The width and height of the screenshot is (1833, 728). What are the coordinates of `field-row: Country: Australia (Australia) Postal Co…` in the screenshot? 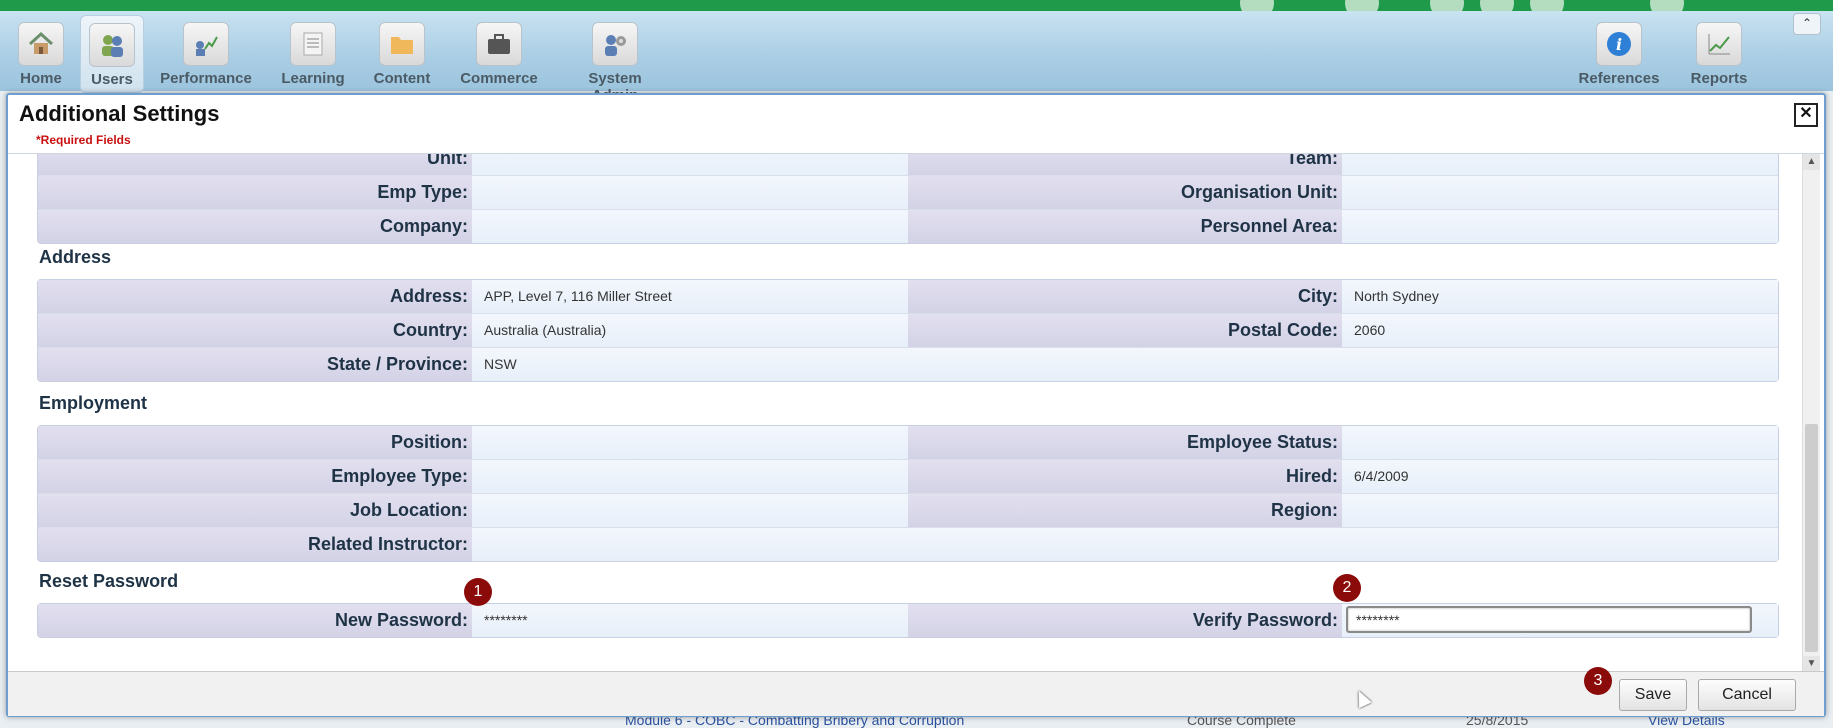 It's located at (908, 331).